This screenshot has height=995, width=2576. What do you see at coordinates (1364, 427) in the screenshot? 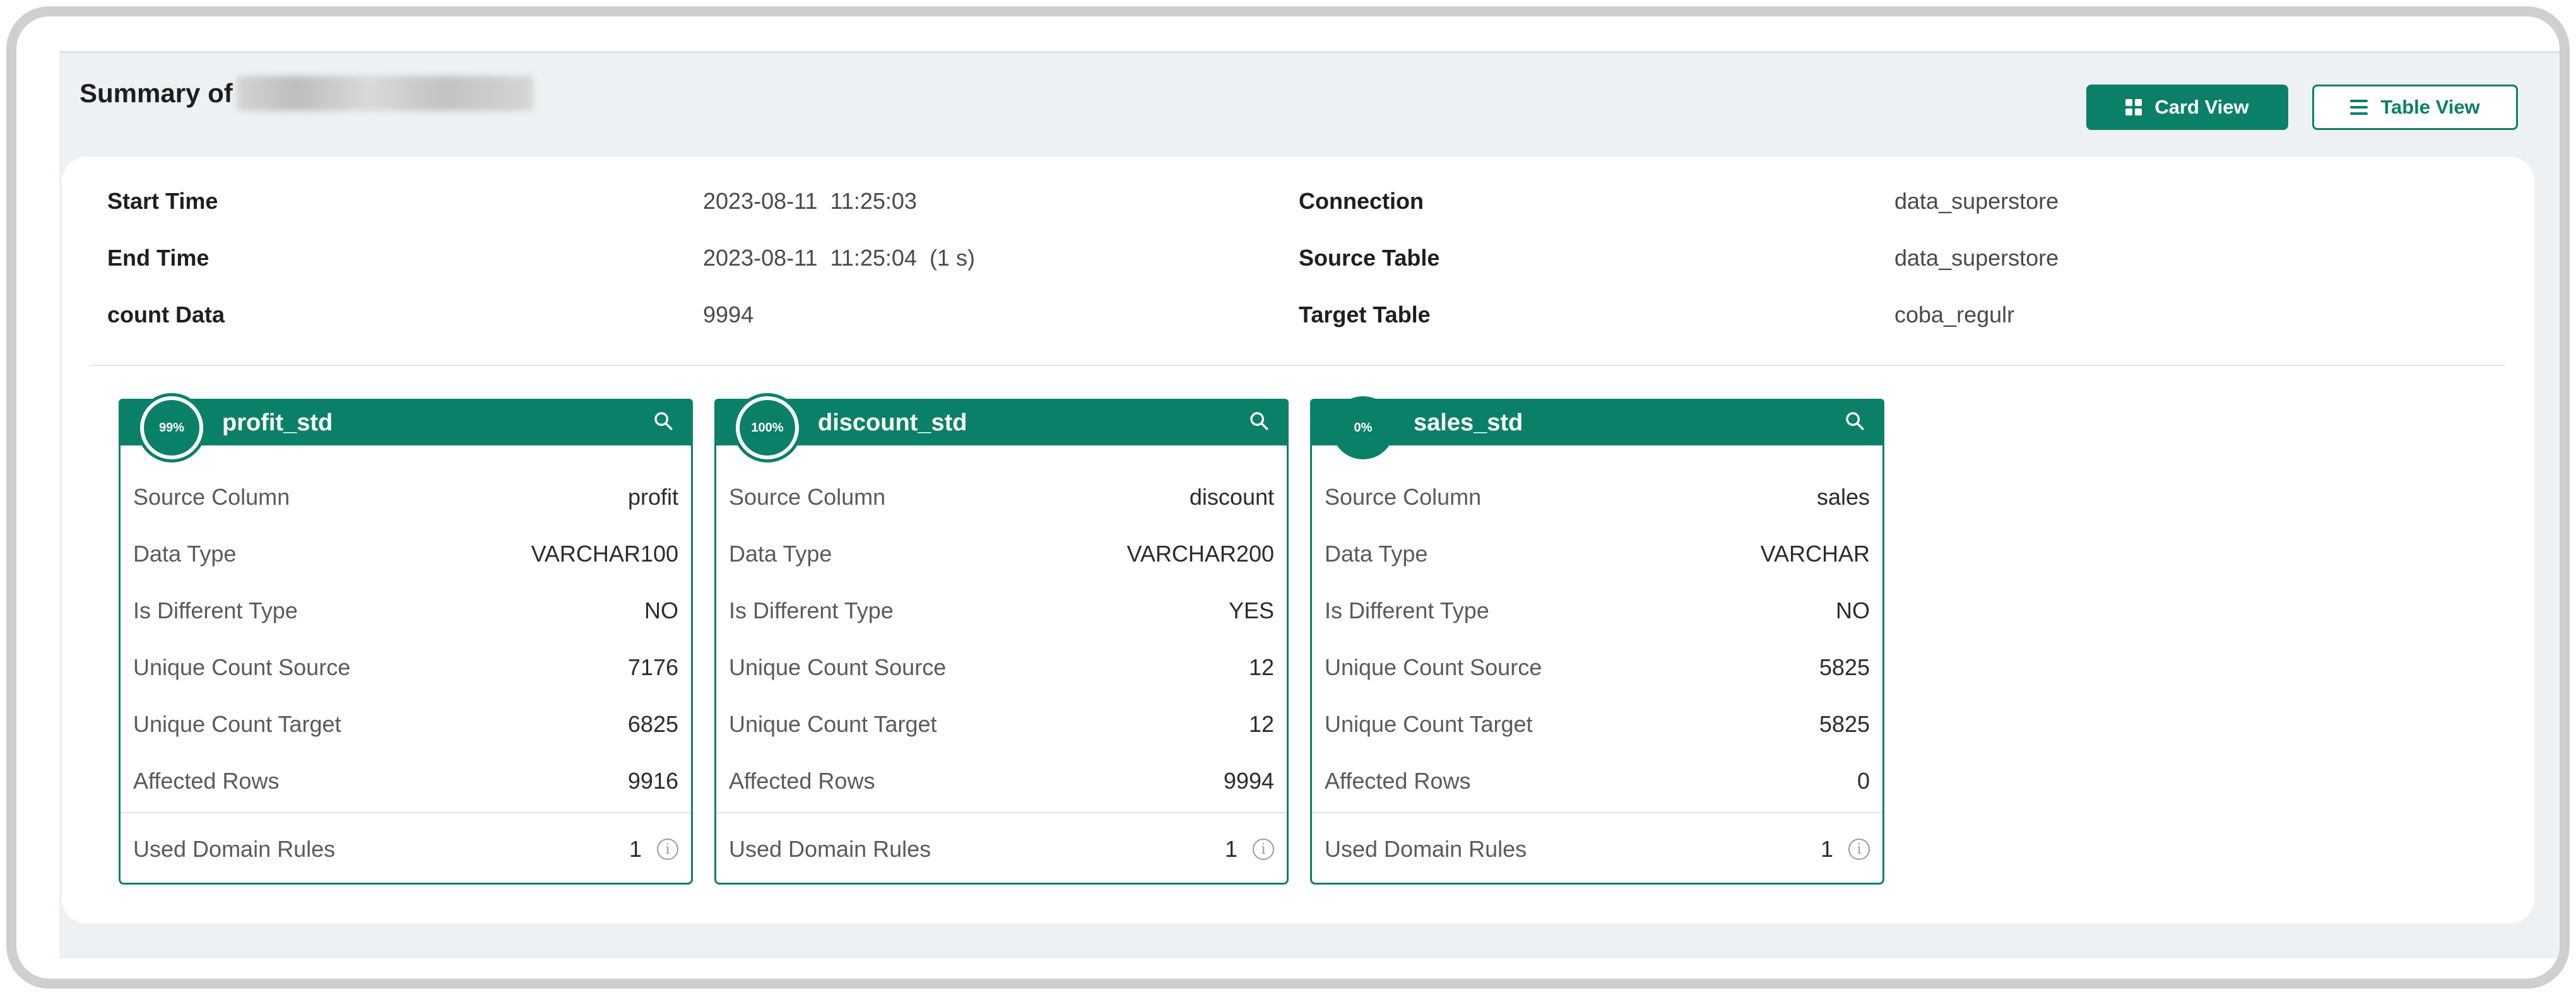
I see `match-percent-badge: 0%` at bounding box center [1364, 427].